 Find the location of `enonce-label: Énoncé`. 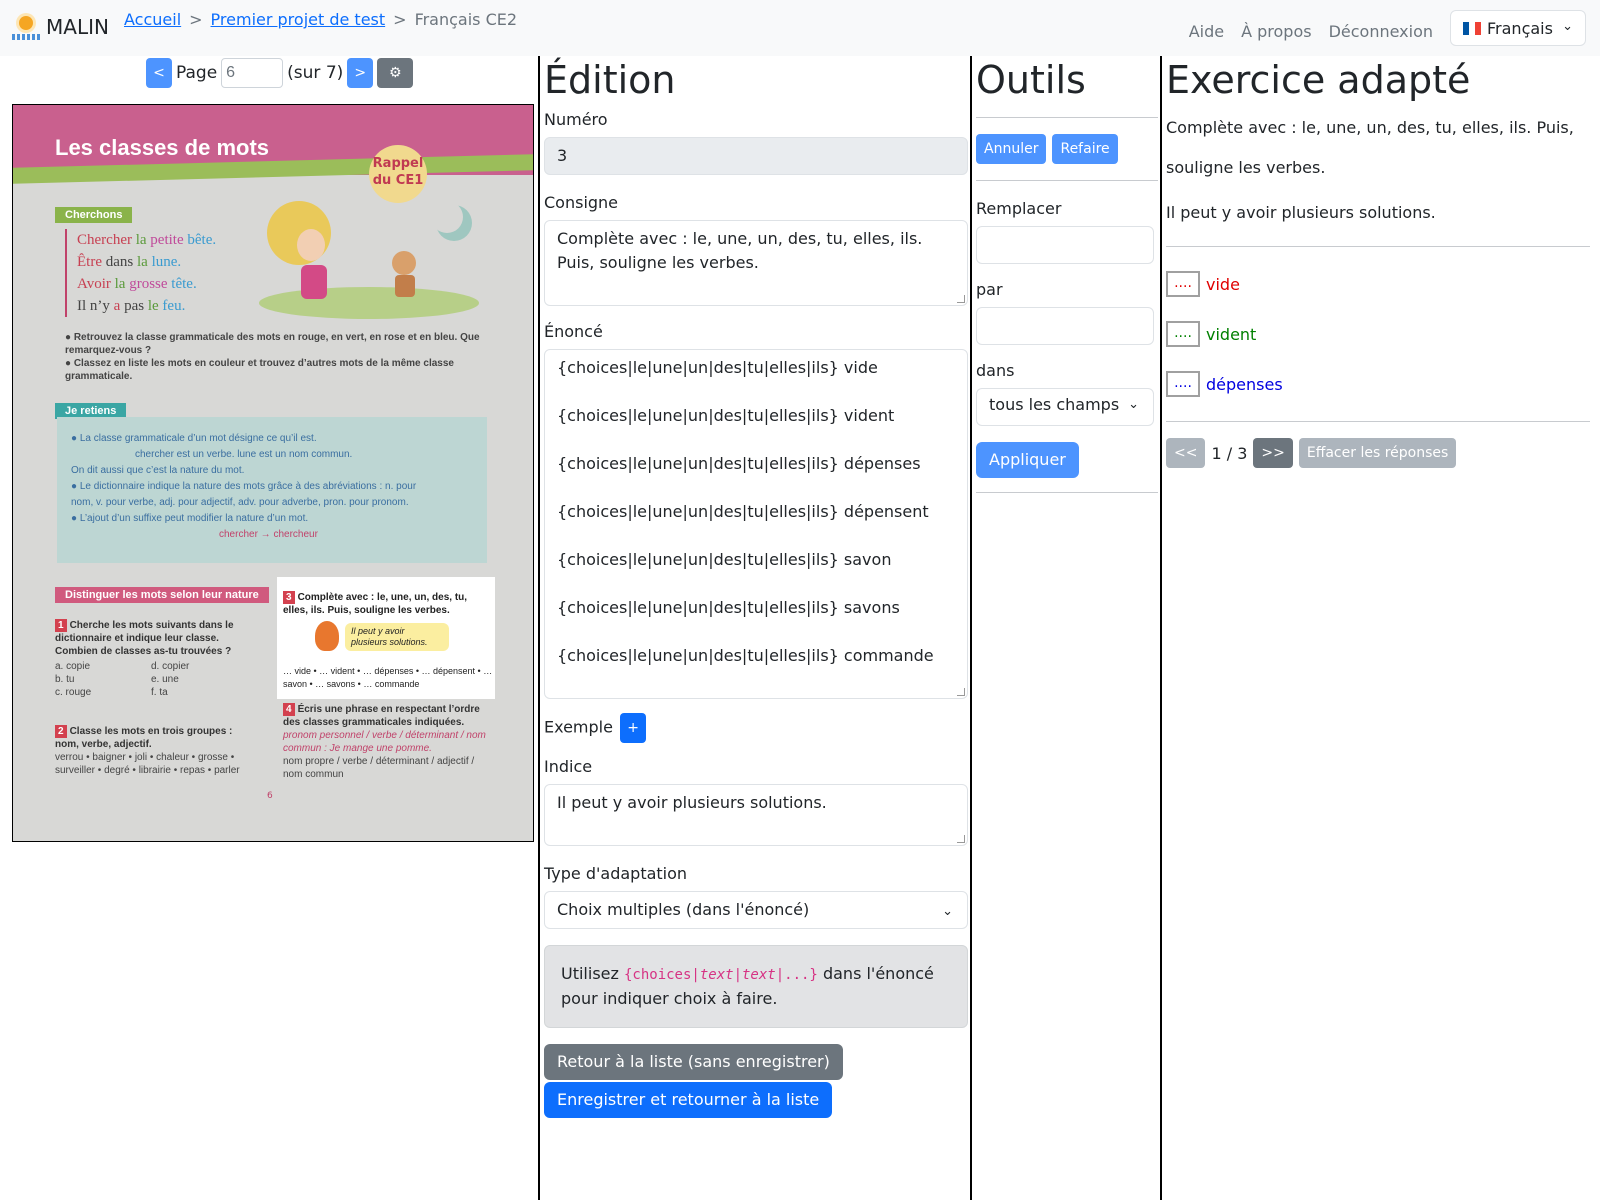

enonce-label: Énoncé is located at coordinates (573, 331).